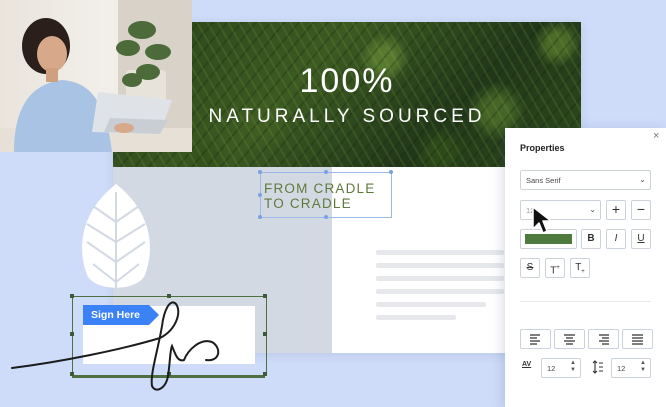 This screenshot has height=407, width=666. Describe the element at coordinates (585, 180) in the screenshot. I see `font-family-select: Sans Serif ⌄` at that location.